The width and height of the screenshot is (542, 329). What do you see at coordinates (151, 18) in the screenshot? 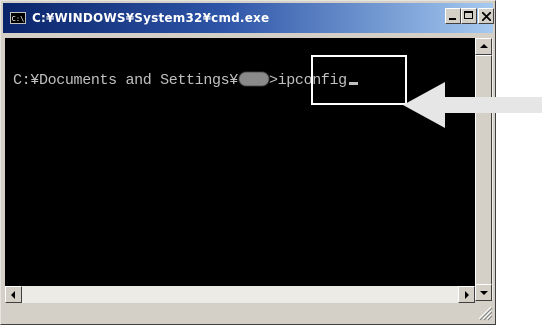
I see `window-title: C:¥WINDOWS¥System32¥cmd.exe` at bounding box center [151, 18].